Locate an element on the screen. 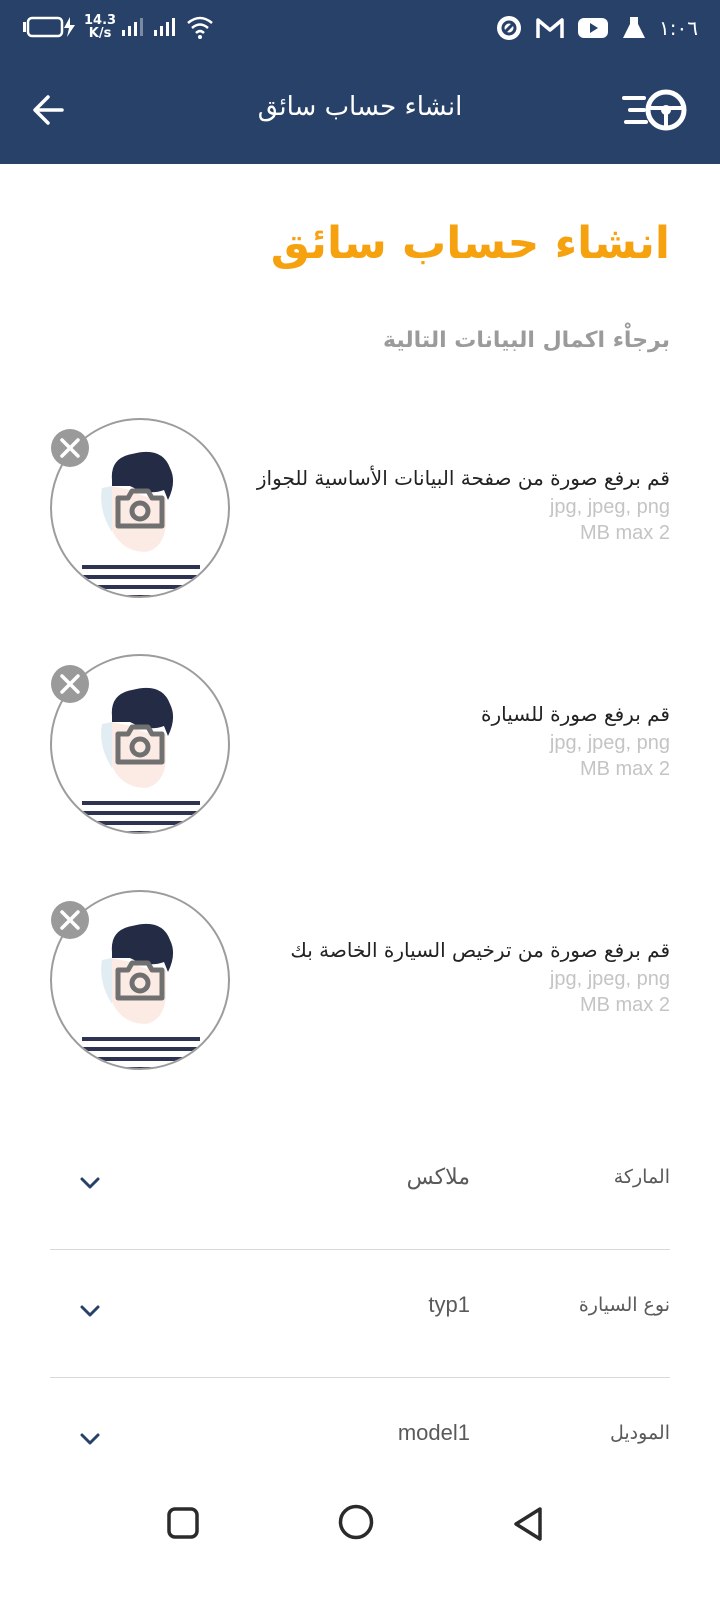 The height and width of the screenshot is (1600, 720). brand-label: الماركة is located at coordinates (641, 1177).